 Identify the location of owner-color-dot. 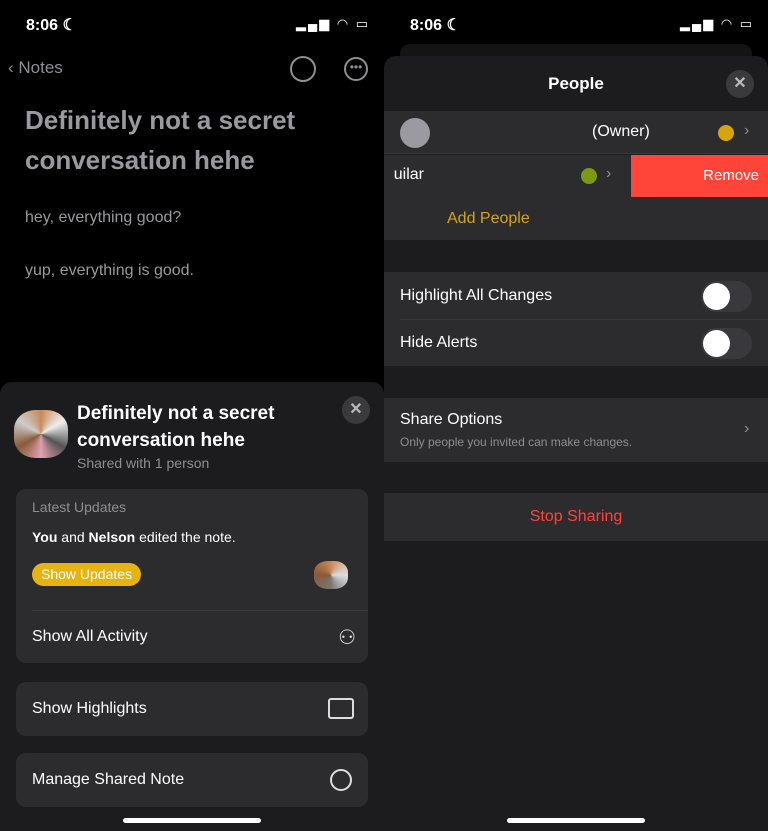
(726, 133).